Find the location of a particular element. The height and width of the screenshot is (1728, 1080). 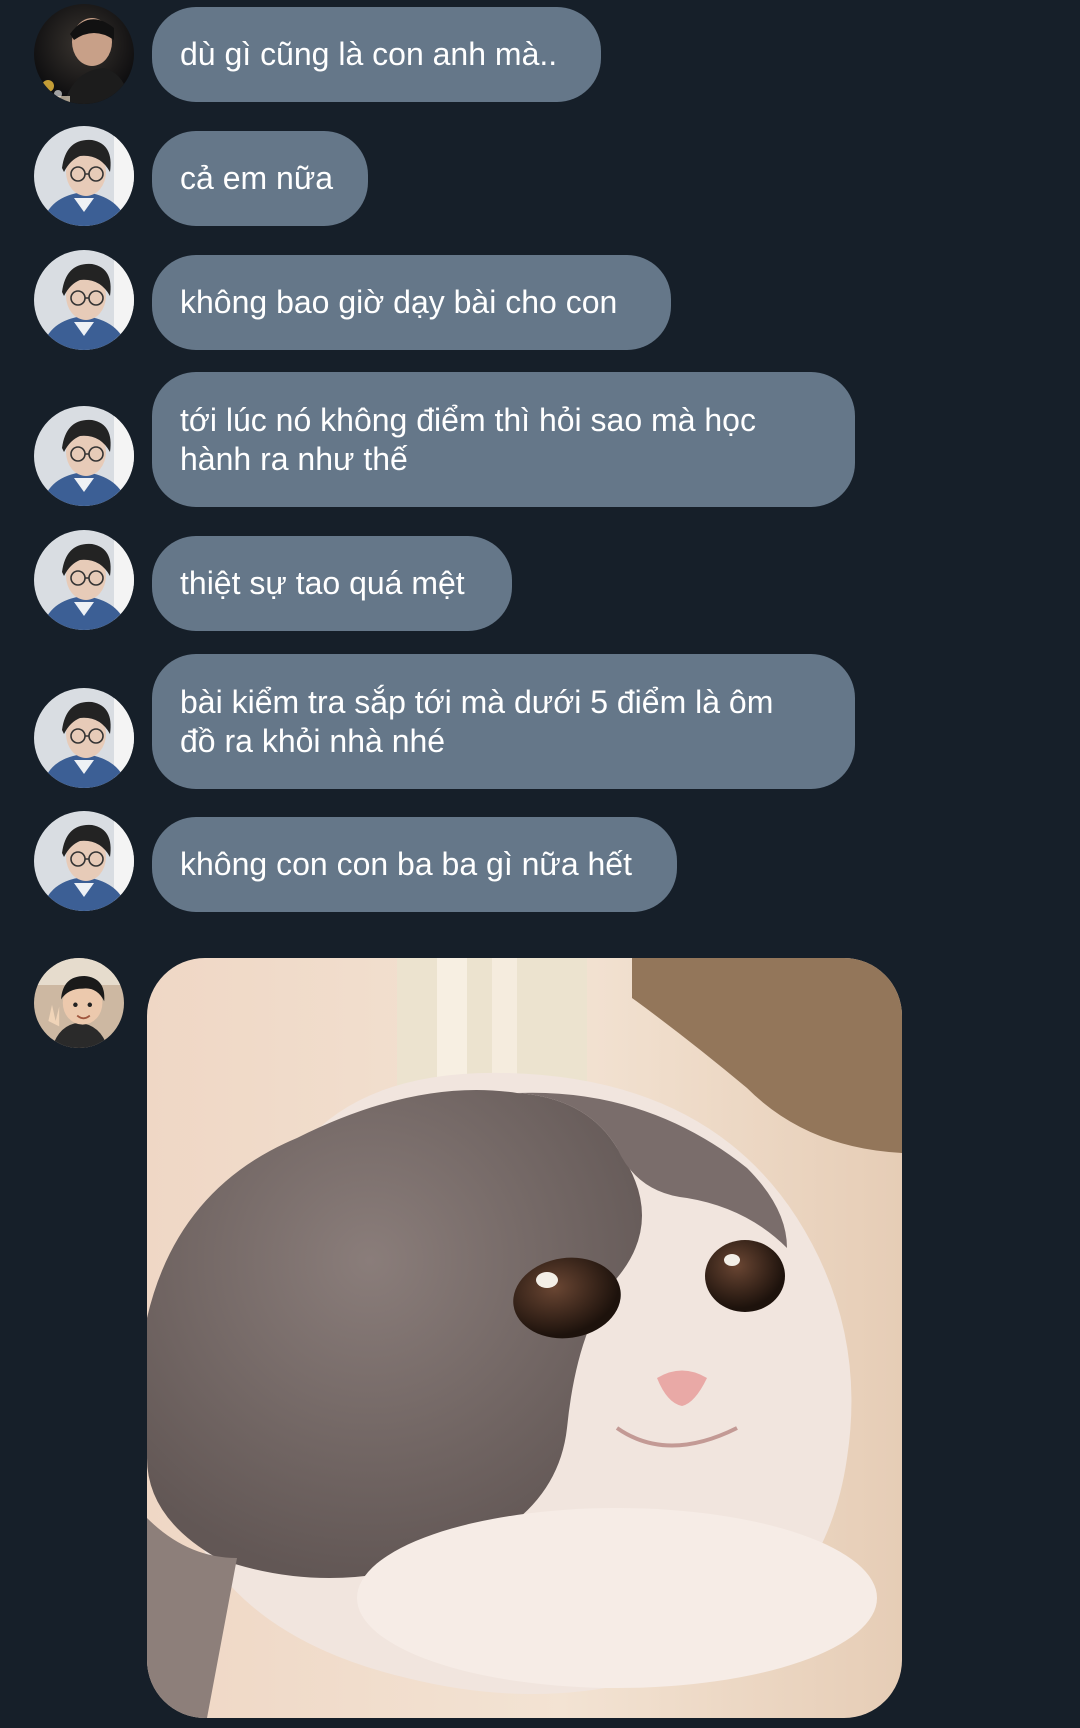

message-bubble: cả em nữa is located at coordinates (260, 178).